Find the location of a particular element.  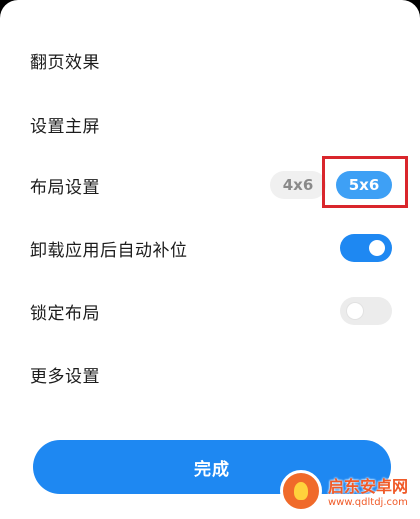

lock-layout-label: 锁定布局 is located at coordinates (65, 313).